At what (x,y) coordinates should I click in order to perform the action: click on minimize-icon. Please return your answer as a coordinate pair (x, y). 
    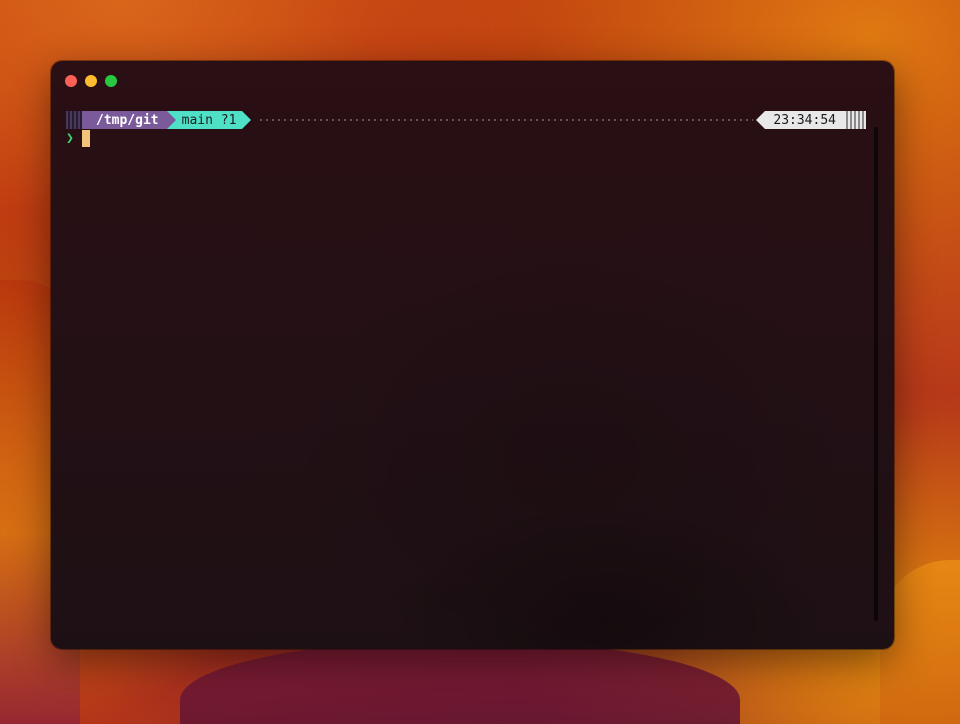
    Looking at the image, I should click on (91, 81).